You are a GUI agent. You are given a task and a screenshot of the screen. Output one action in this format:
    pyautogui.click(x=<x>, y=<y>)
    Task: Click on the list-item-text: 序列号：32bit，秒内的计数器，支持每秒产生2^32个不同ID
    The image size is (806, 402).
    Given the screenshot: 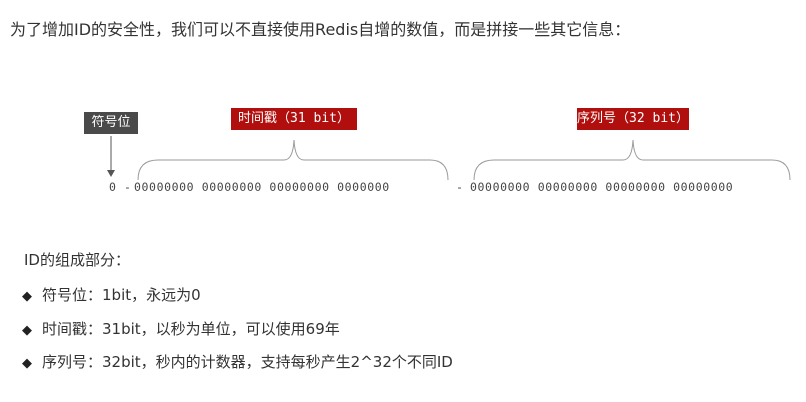 What is the action you would take?
    pyautogui.click(x=247, y=362)
    